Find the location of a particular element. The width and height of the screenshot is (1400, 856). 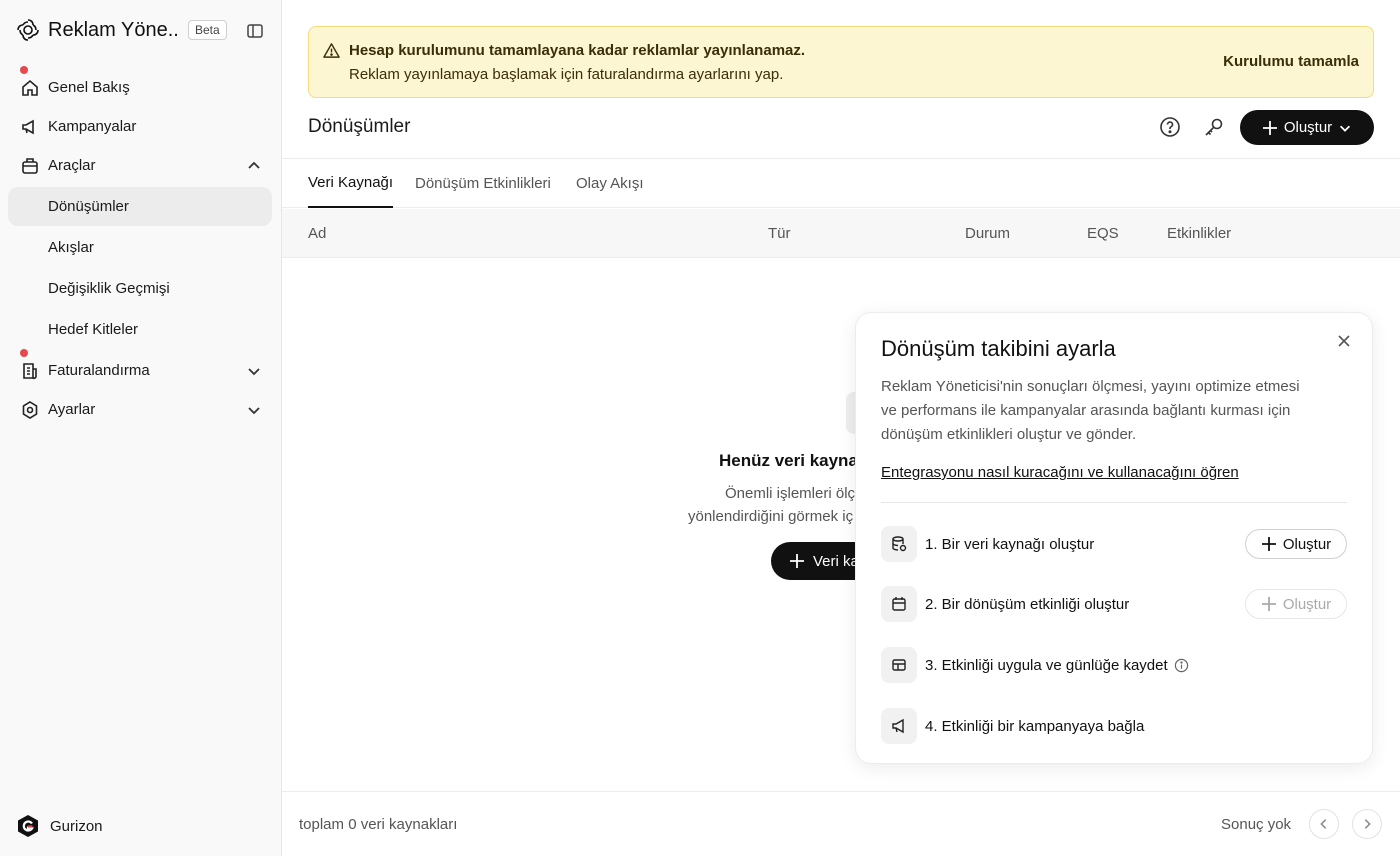

sidebar-item-label: Araçlar is located at coordinates (72, 165).